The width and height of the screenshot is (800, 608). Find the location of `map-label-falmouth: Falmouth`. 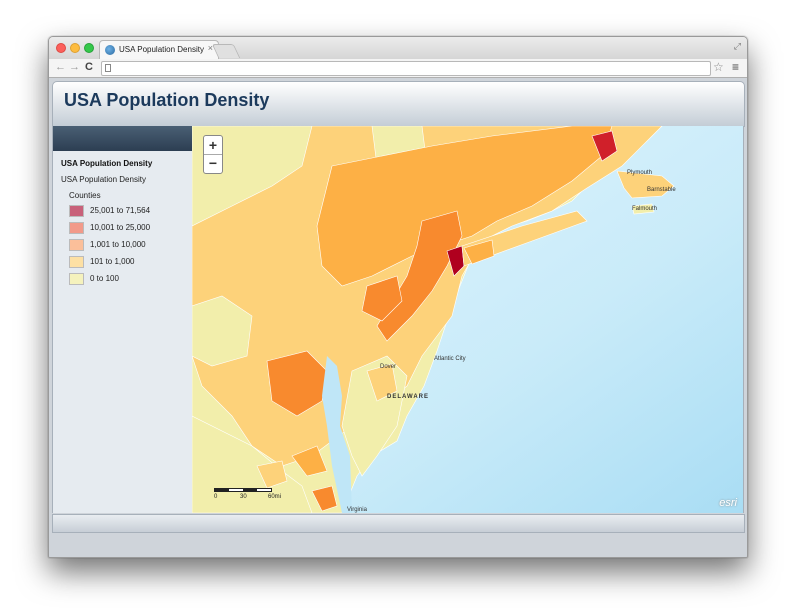

map-label-falmouth: Falmouth is located at coordinates (645, 209).